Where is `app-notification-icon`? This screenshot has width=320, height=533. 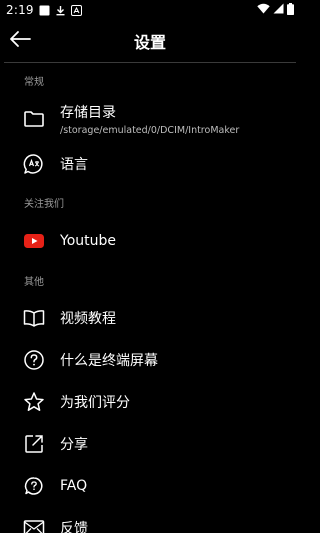 app-notification-icon is located at coordinates (76, 10).